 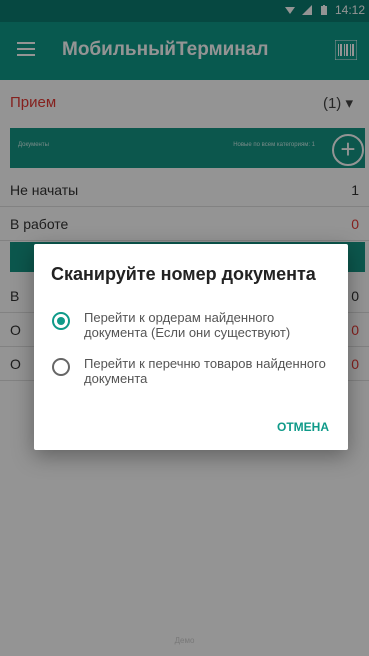 I want to click on radio-selected-icon, so click(x=61, y=321).